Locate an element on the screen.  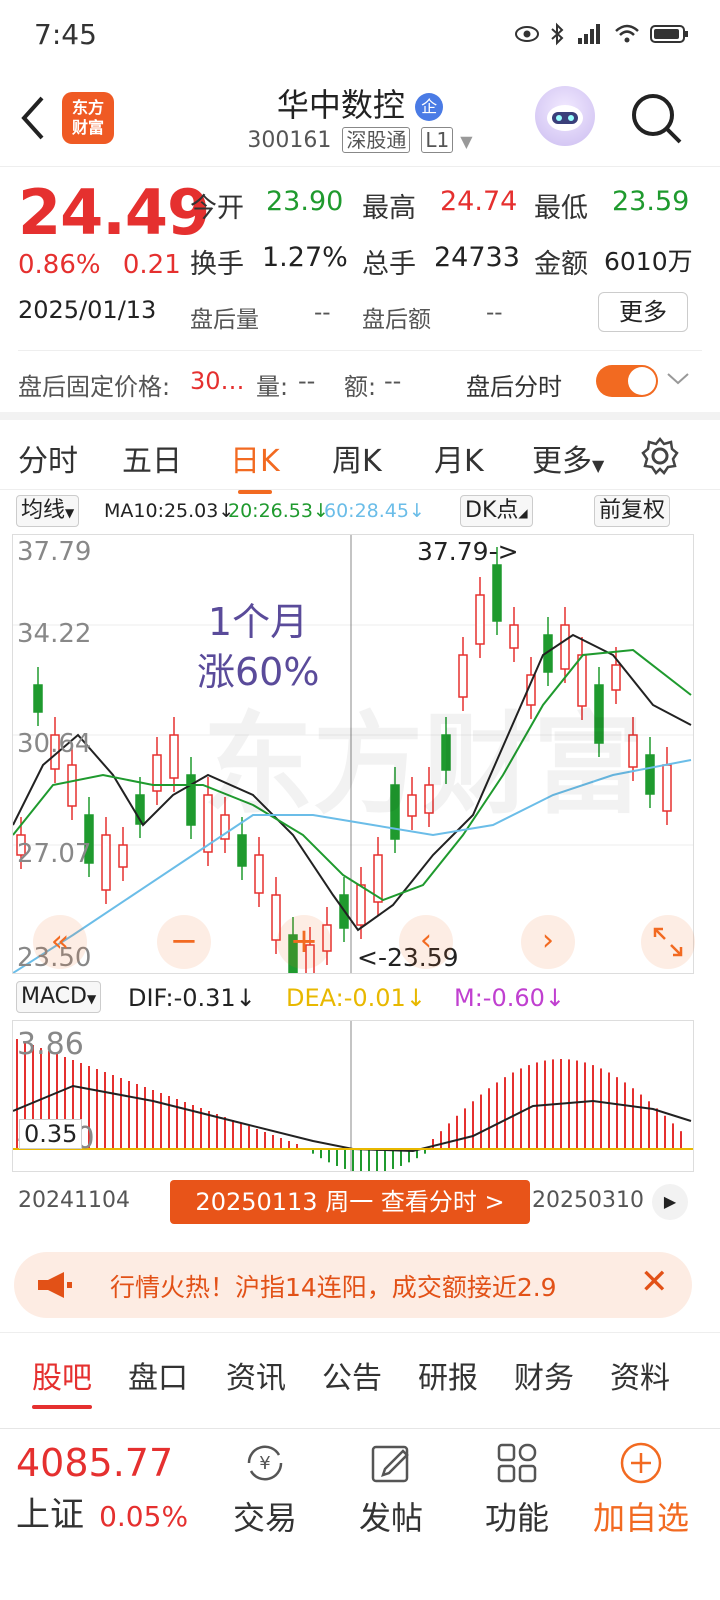
macd-legend-row: MACD▼ DIF:-0.31↓ DEA:-0.01↓ M:-0.60↓ is located at coordinates (360, 998).